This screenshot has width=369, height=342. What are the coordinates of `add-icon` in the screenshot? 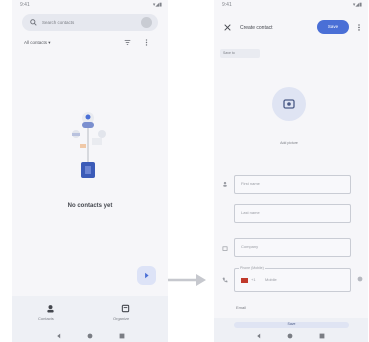 It's located at (147, 275).